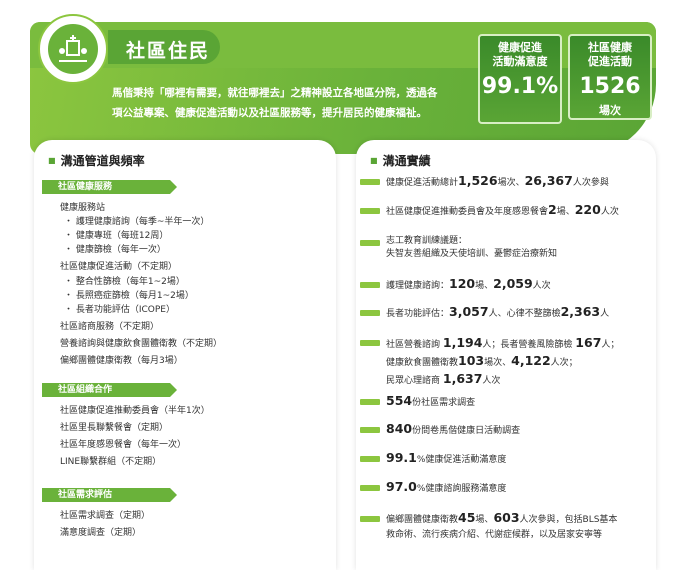 This screenshot has height=570, width=684. I want to click on result-item: 健康促進活動總計1,526場次、26,367人次參與, so click(497, 180).